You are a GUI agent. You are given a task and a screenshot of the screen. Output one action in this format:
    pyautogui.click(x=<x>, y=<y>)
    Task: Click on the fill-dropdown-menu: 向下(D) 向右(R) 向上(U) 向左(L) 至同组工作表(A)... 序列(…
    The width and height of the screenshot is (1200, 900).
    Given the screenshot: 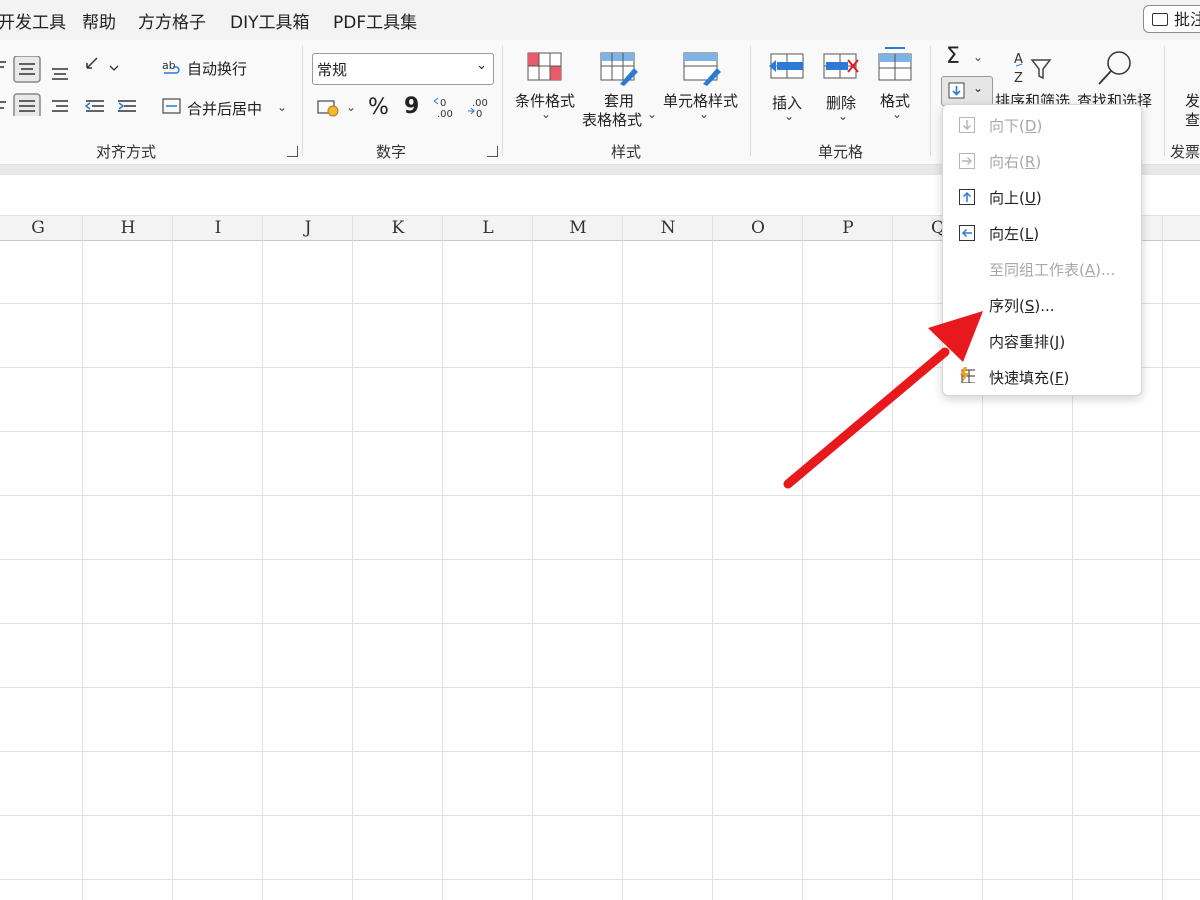 What is the action you would take?
    pyautogui.click(x=1042, y=250)
    